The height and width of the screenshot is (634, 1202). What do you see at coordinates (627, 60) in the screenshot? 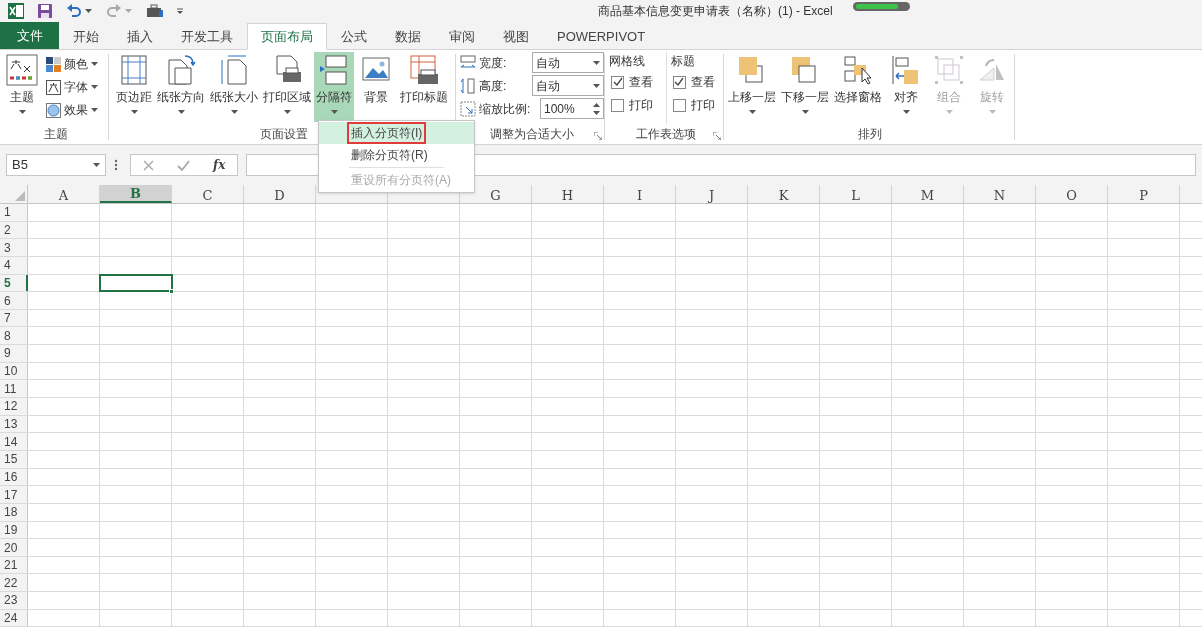
I see `option-heading: 网格线` at bounding box center [627, 60].